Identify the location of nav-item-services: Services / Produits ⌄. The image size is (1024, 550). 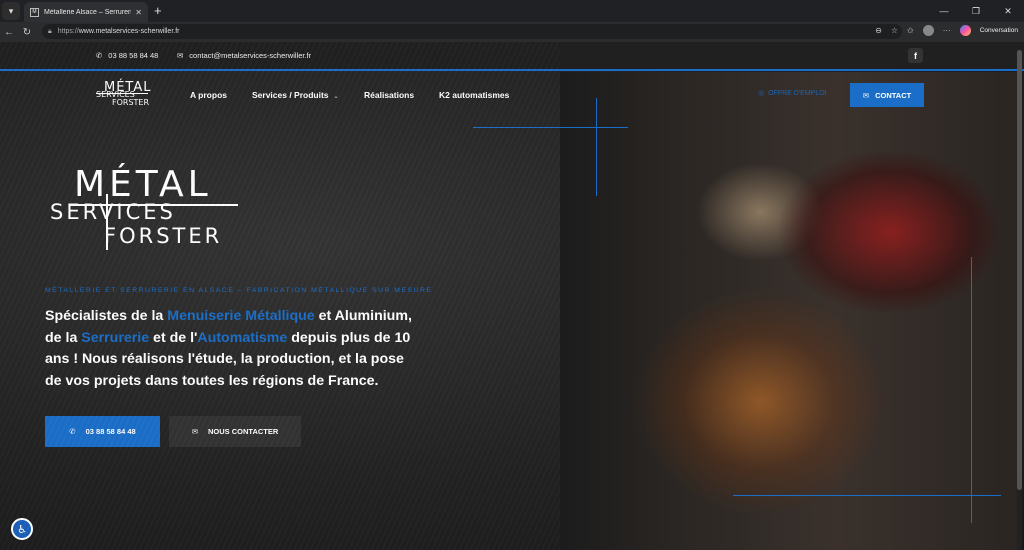
(295, 95).